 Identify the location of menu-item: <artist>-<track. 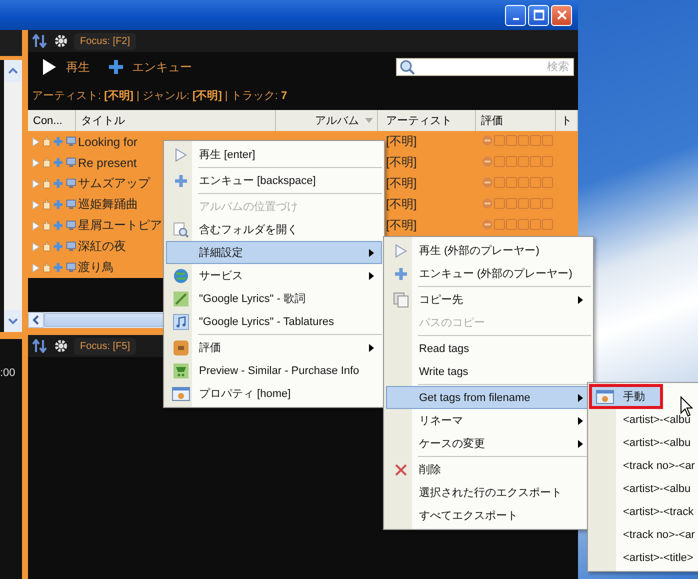
(644, 511).